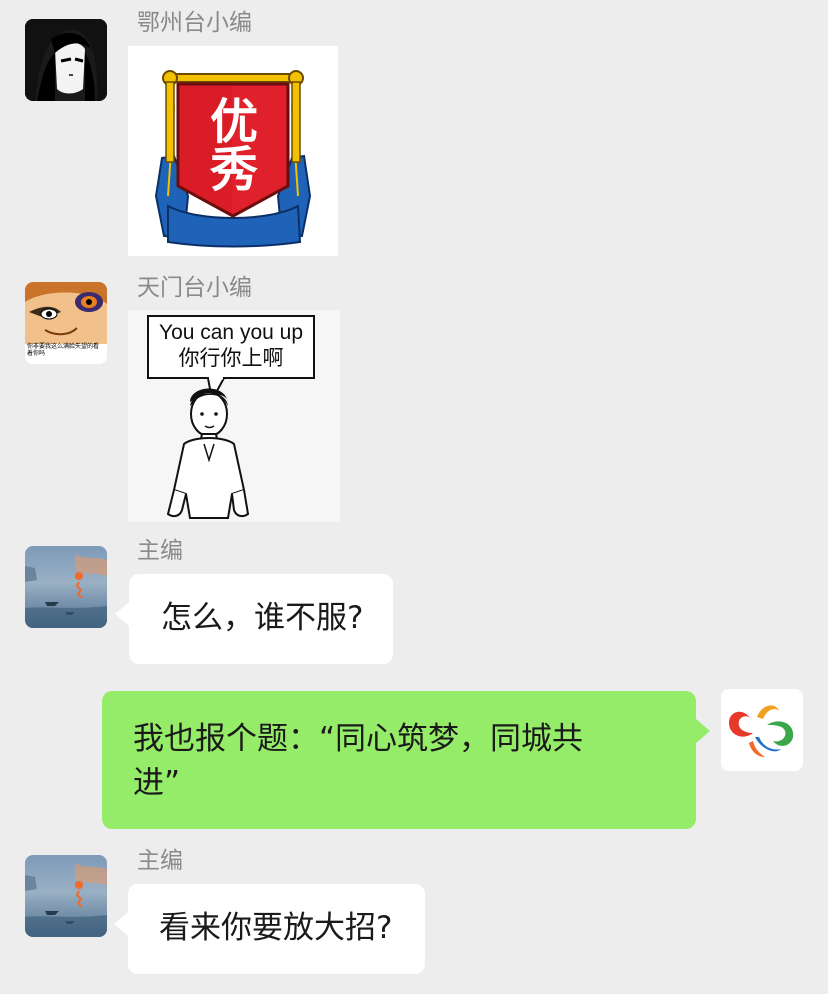 This screenshot has width=828, height=994. What do you see at coordinates (762, 730) in the screenshot?
I see `swirl-logo-avatar-icon` at bounding box center [762, 730].